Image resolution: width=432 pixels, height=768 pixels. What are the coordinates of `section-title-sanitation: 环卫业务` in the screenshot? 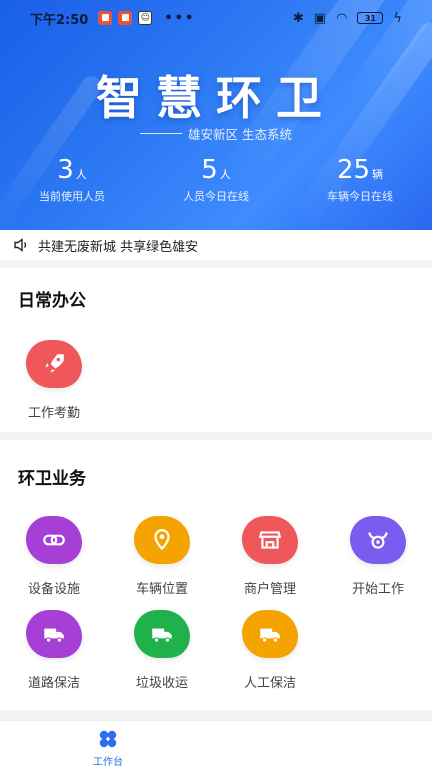 It's located at (52, 479).